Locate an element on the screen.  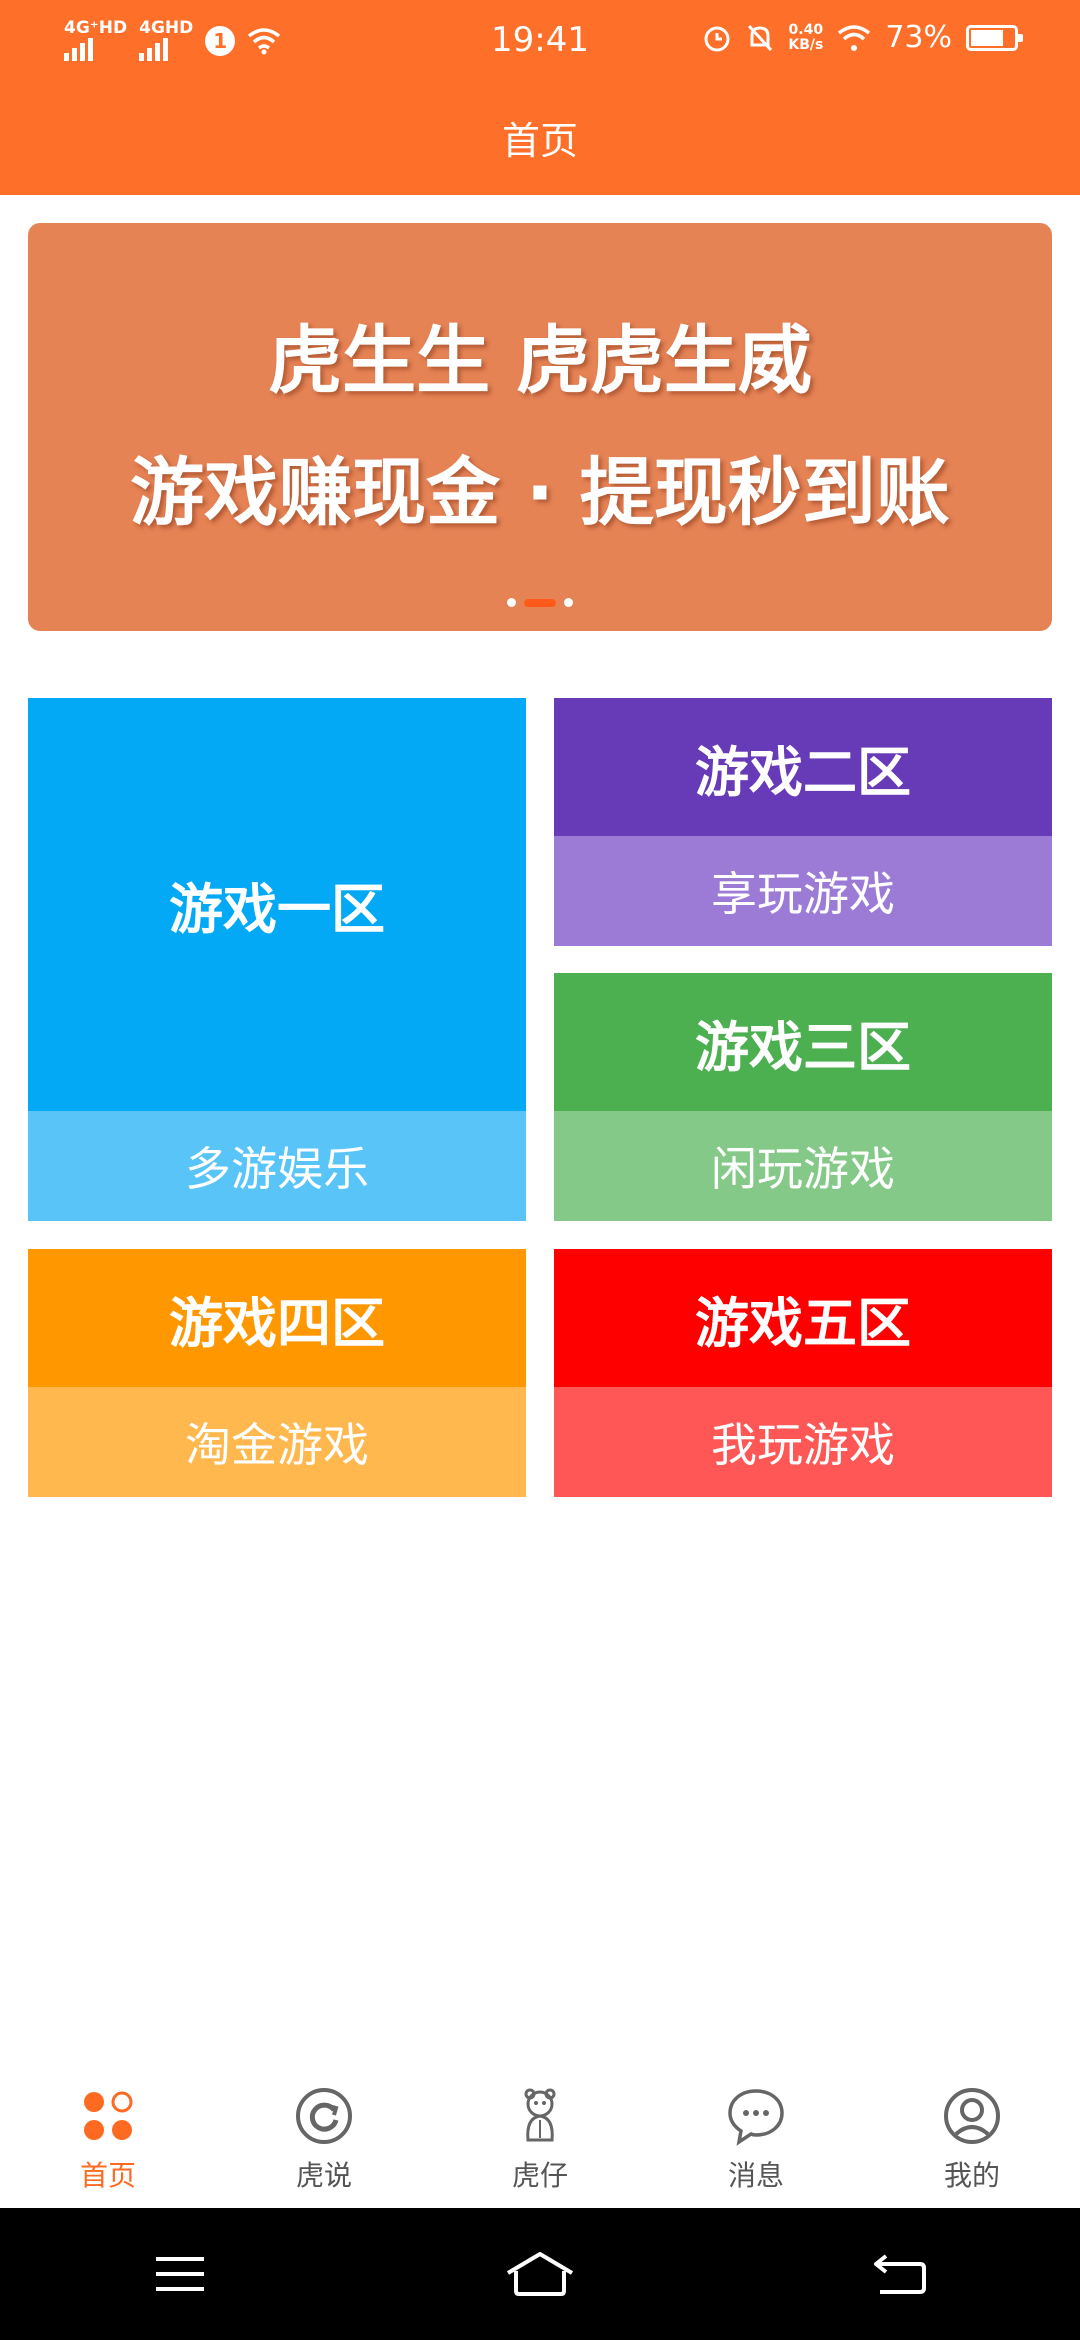
net-speed: 0.40 KB/s is located at coordinates (806, 37).